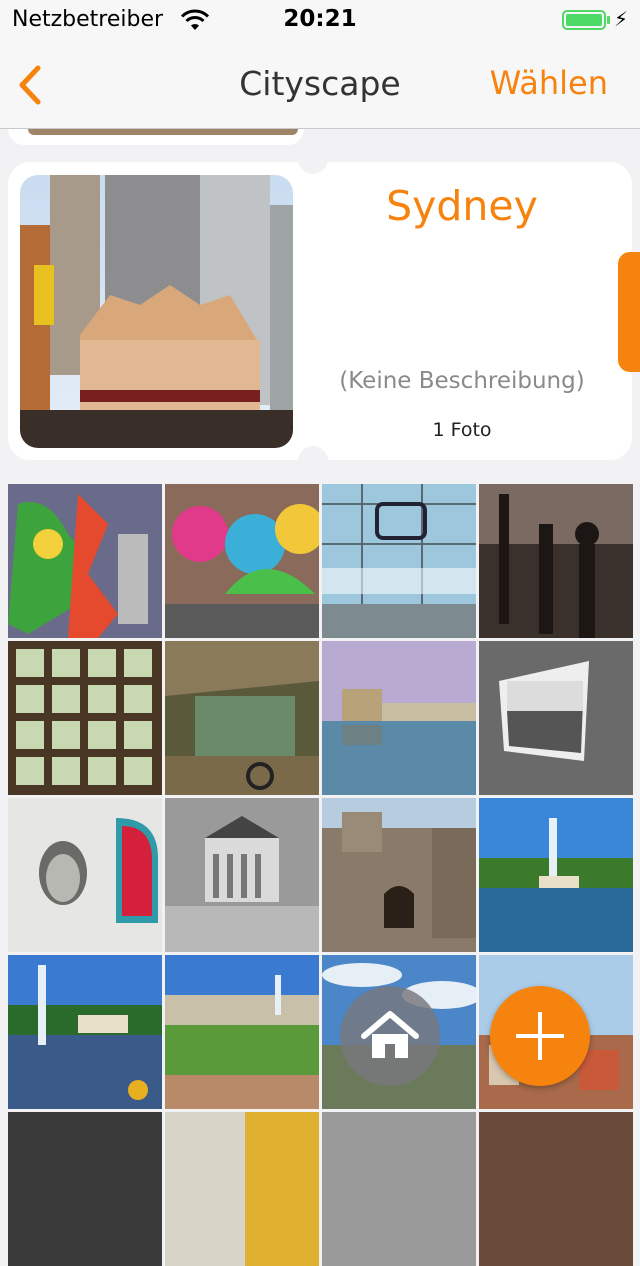  Describe the element at coordinates (549, 83) in the screenshot. I see `select-button: Wählen` at that location.